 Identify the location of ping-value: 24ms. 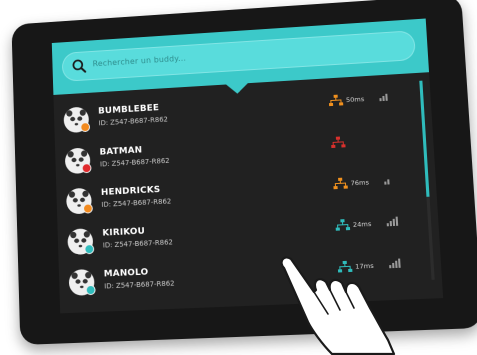
(362, 224).